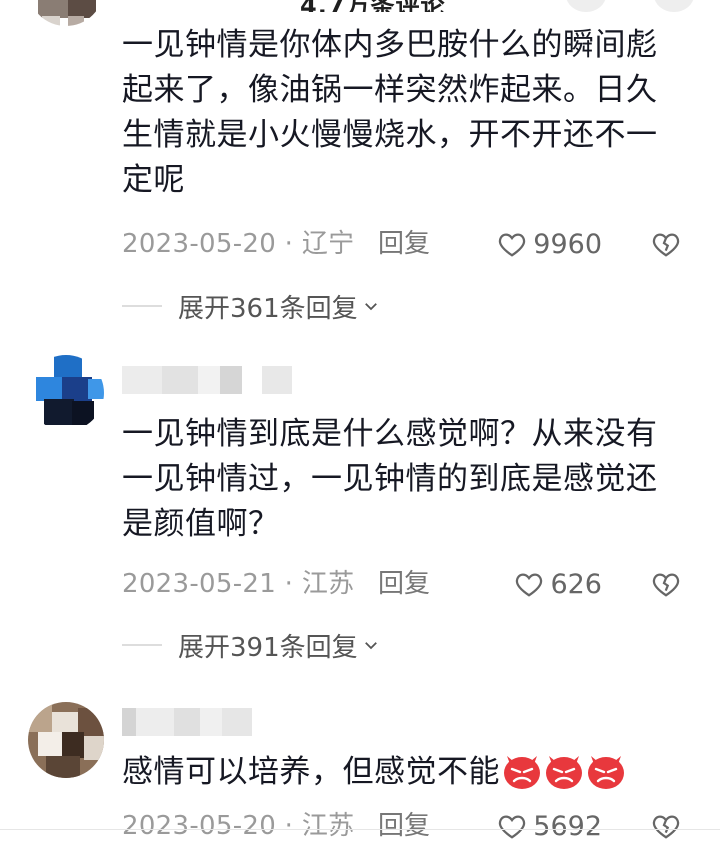 Image resolution: width=720 pixels, height=845 pixels. What do you see at coordinates (360, 584) in the screenshot?
I see `comment-meta: 2023-05-21 · 江苏 回复 626` at bounding box center [360, 584].